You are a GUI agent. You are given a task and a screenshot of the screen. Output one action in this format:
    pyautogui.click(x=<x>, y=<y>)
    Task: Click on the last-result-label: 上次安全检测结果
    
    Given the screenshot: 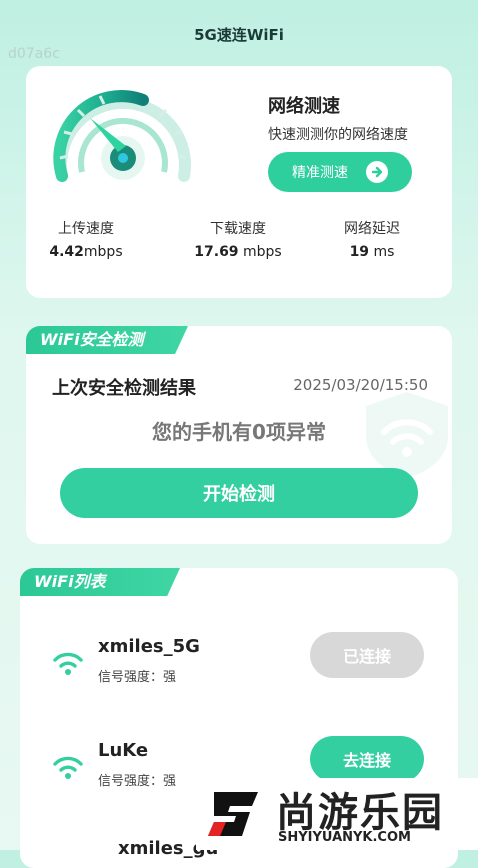 What is the action you would take?
    pyautogui.click(x=124, y=388)
    